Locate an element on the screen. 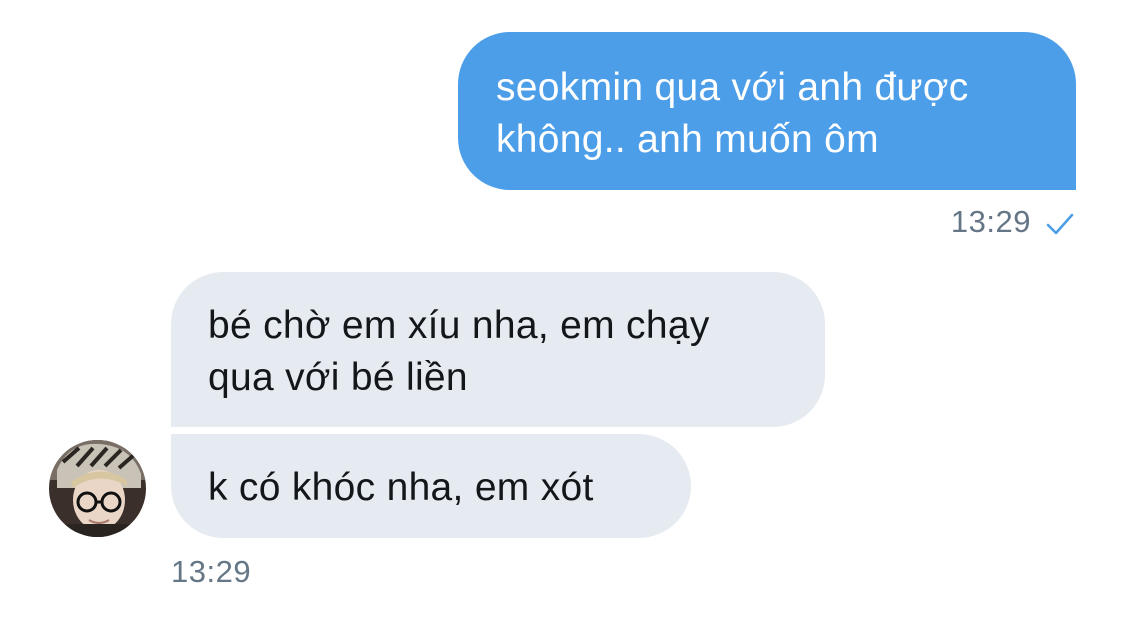 The height and width of the screenshot is (628, 1125). sent-timestamp: 13:29 is located at coordinates (990, 221).